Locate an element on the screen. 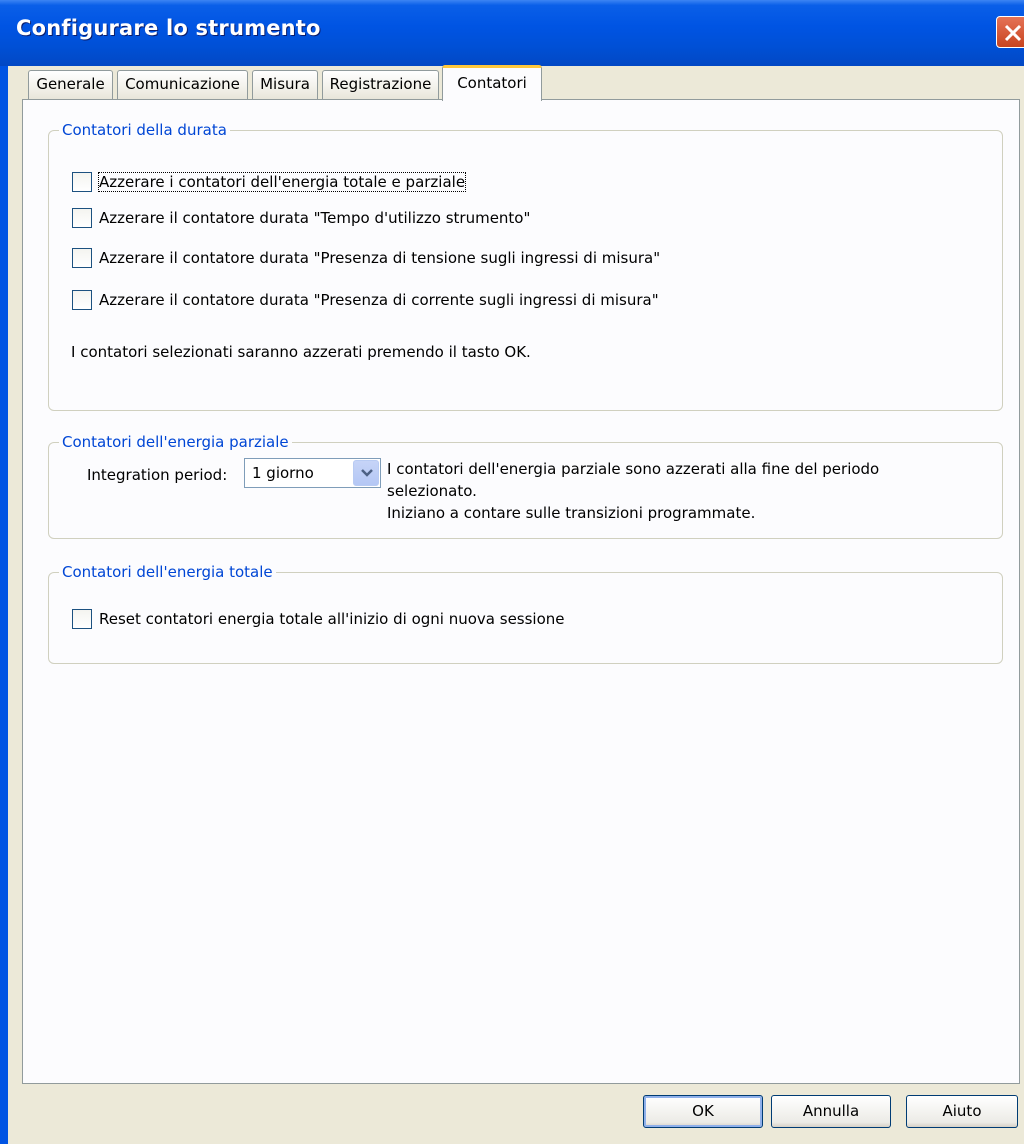 The height and width of the screenshot is (1144, 1024). partial-info-line2: selezionato. is located at coordinates (432, 491).